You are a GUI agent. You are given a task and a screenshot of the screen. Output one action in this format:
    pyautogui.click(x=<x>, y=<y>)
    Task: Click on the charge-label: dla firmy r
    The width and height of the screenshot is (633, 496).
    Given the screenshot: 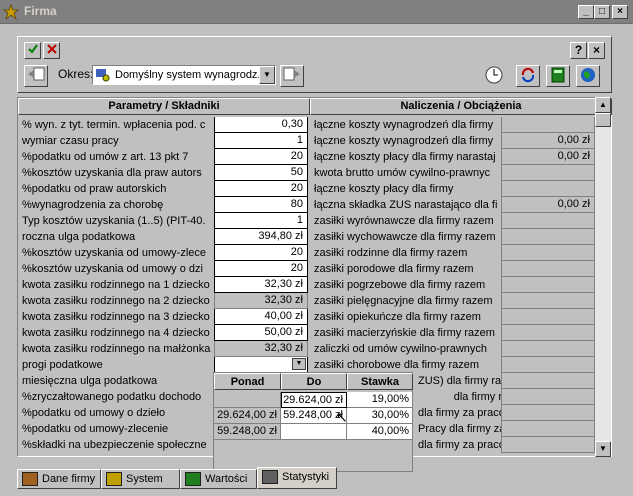 What is the action you would take?
    pyautogui.click(x=477, y=397)
    